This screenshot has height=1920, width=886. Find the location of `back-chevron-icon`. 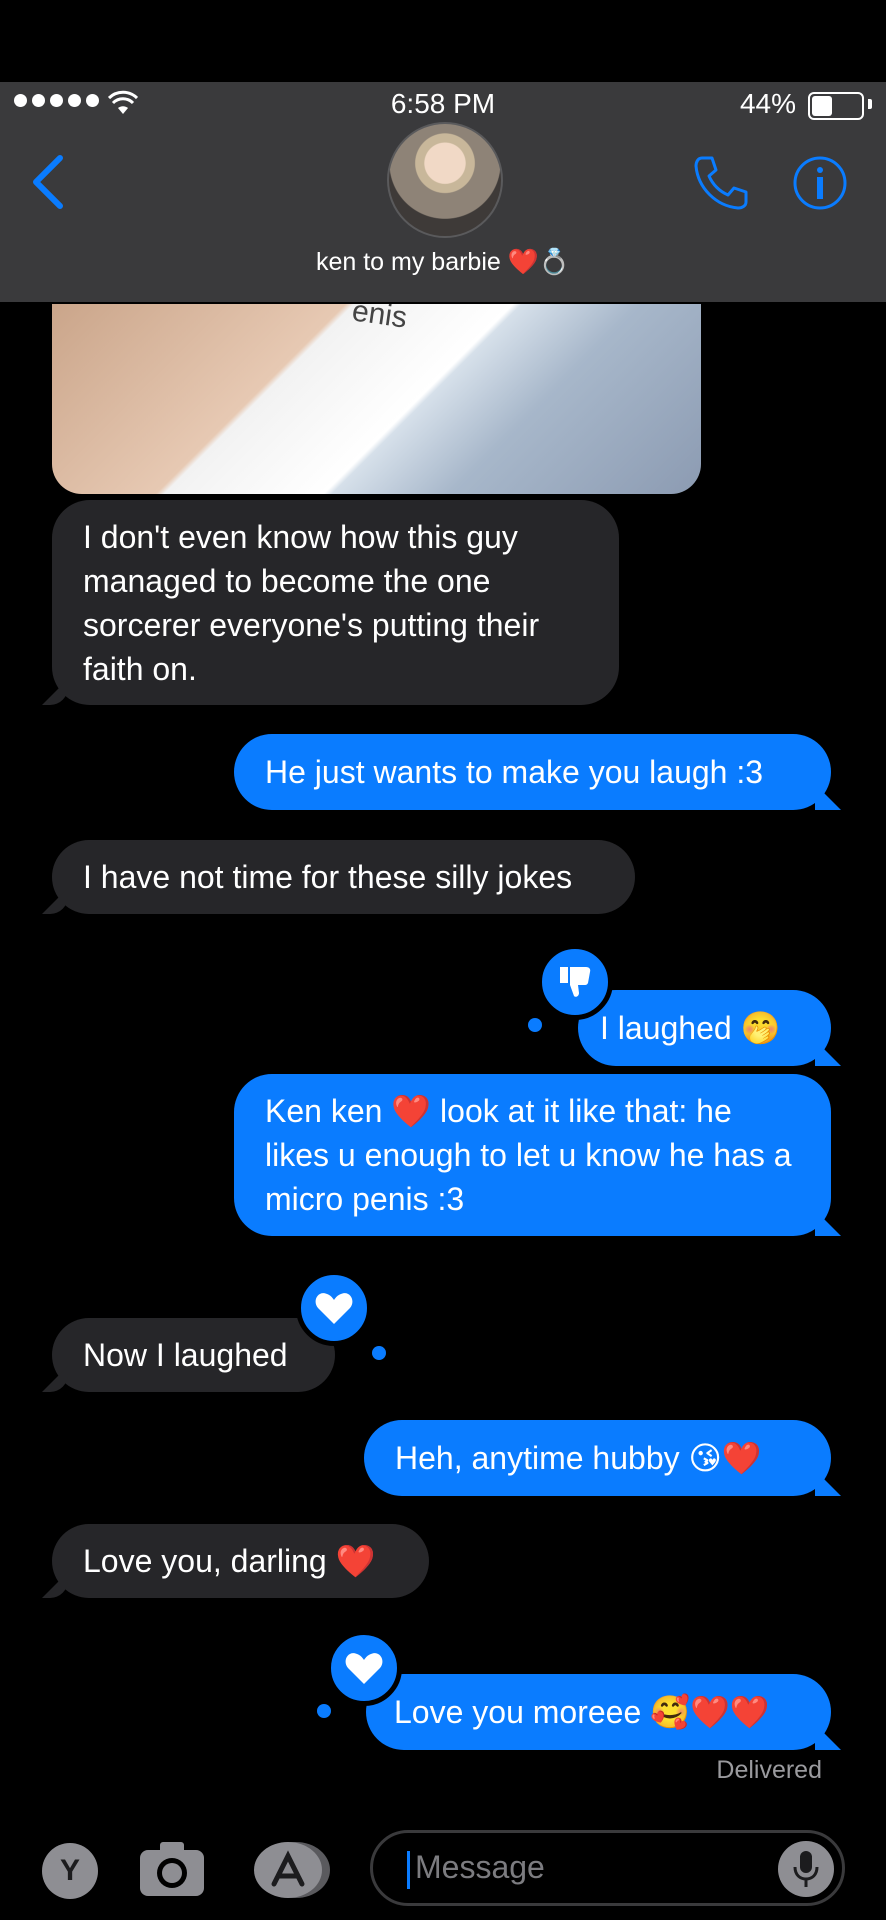

back-chevron-icon is located at coordinates (48, 182).